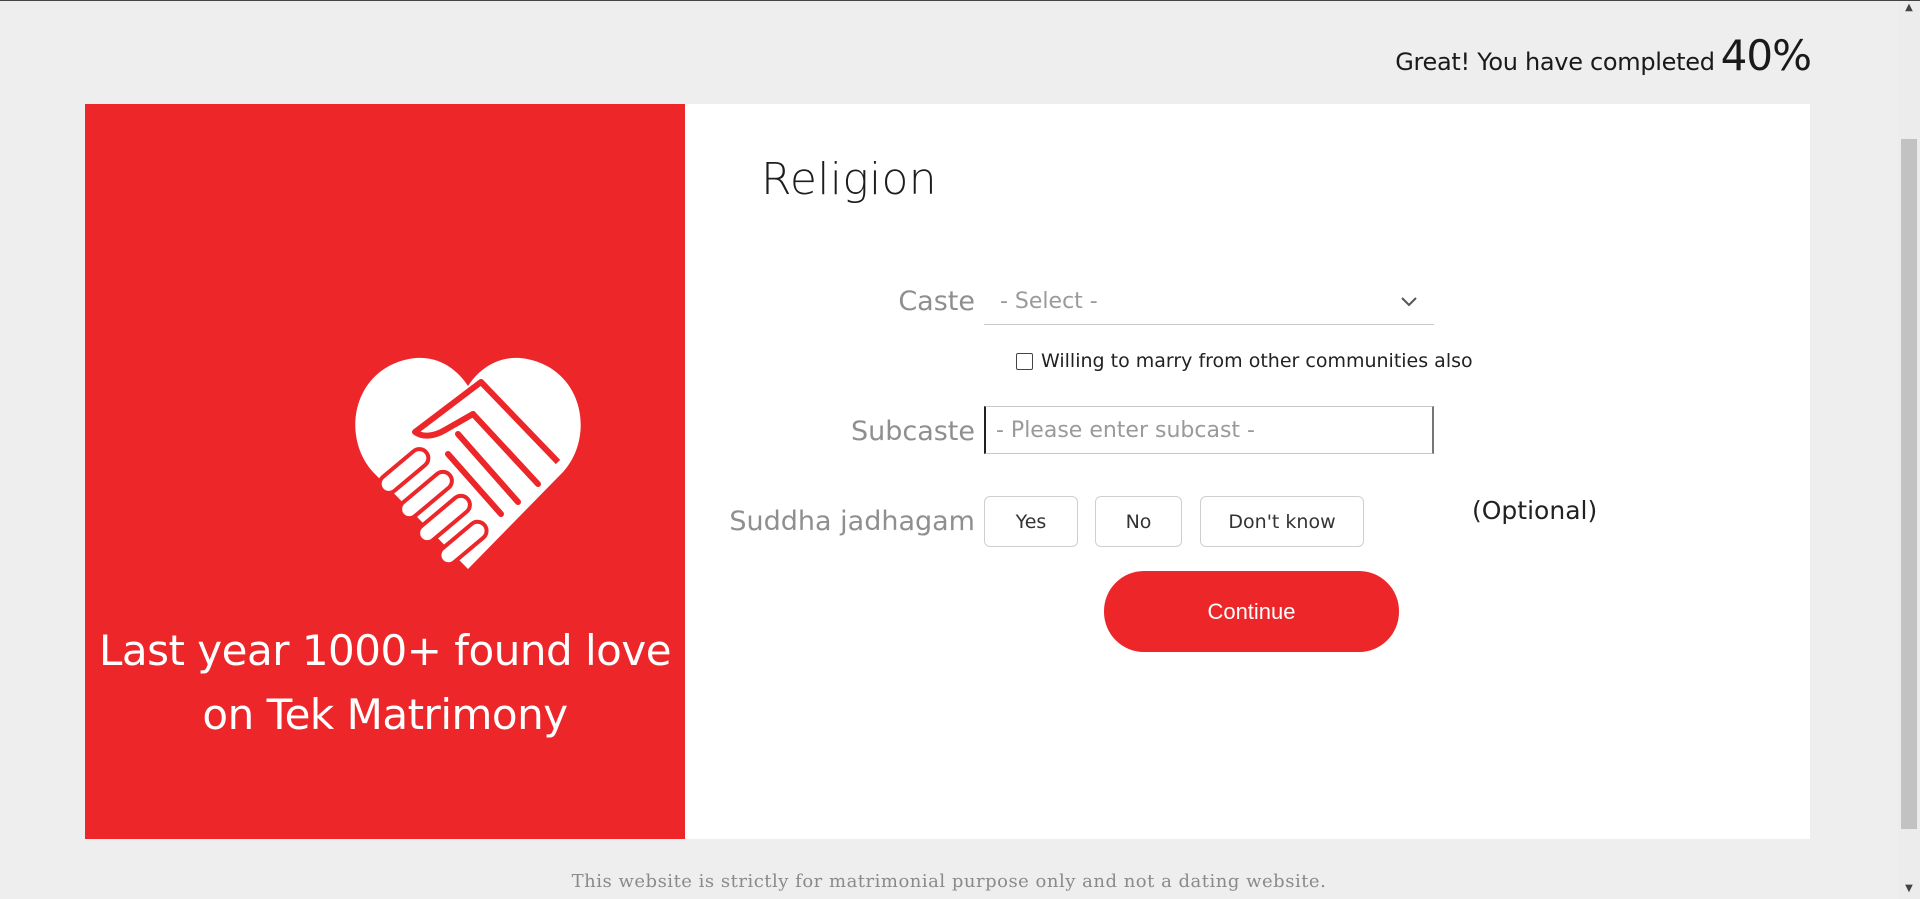  What do you see at coordinates (1251, 611) in the screenshot?
I see `continue-button: Continue` at bounding box center [1251, 611].